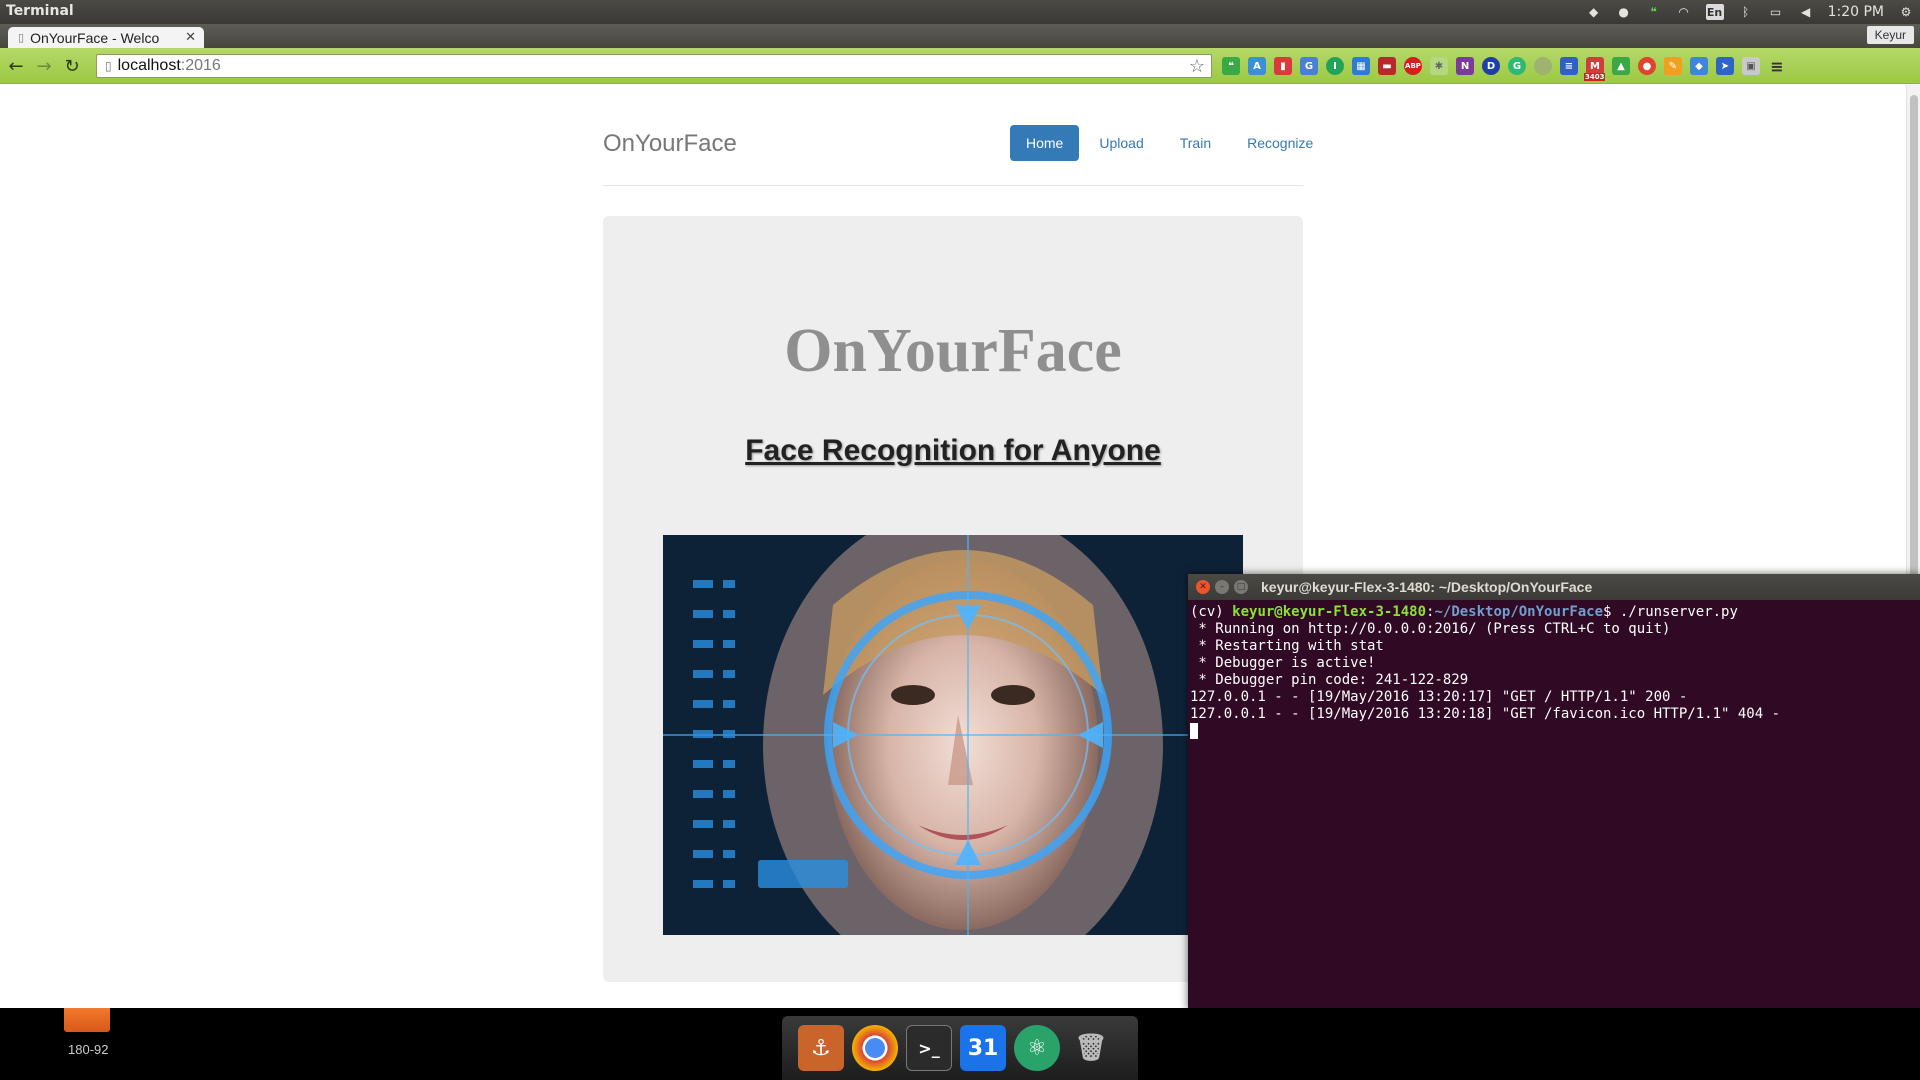  Describe the element at coordinates (1309, 66) in the screenshot. I see `translate-extension-icon: G` at that location.